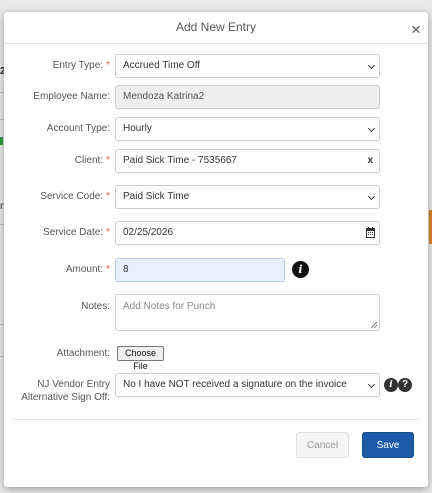 The image size is (432, 493). Describe the element at coordinates (92, 160) in the screenshot. I see `client-label: Client: *` at that location.